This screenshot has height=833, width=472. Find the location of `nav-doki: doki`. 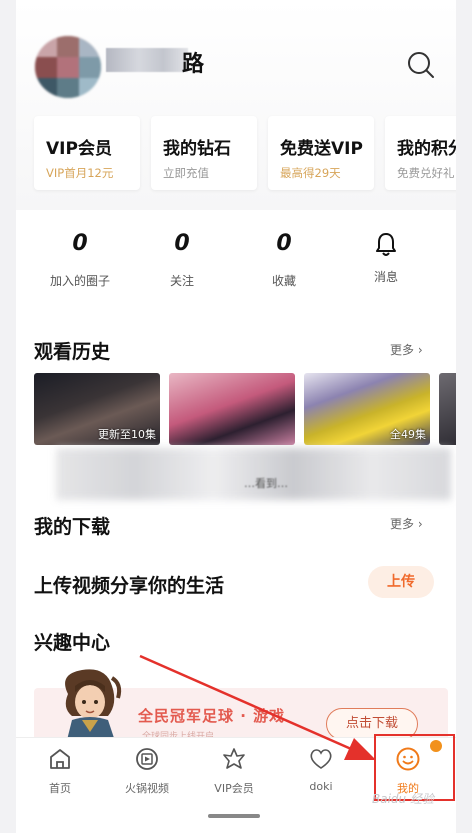

nav-doki: doki is located at coordinates (321, 769).